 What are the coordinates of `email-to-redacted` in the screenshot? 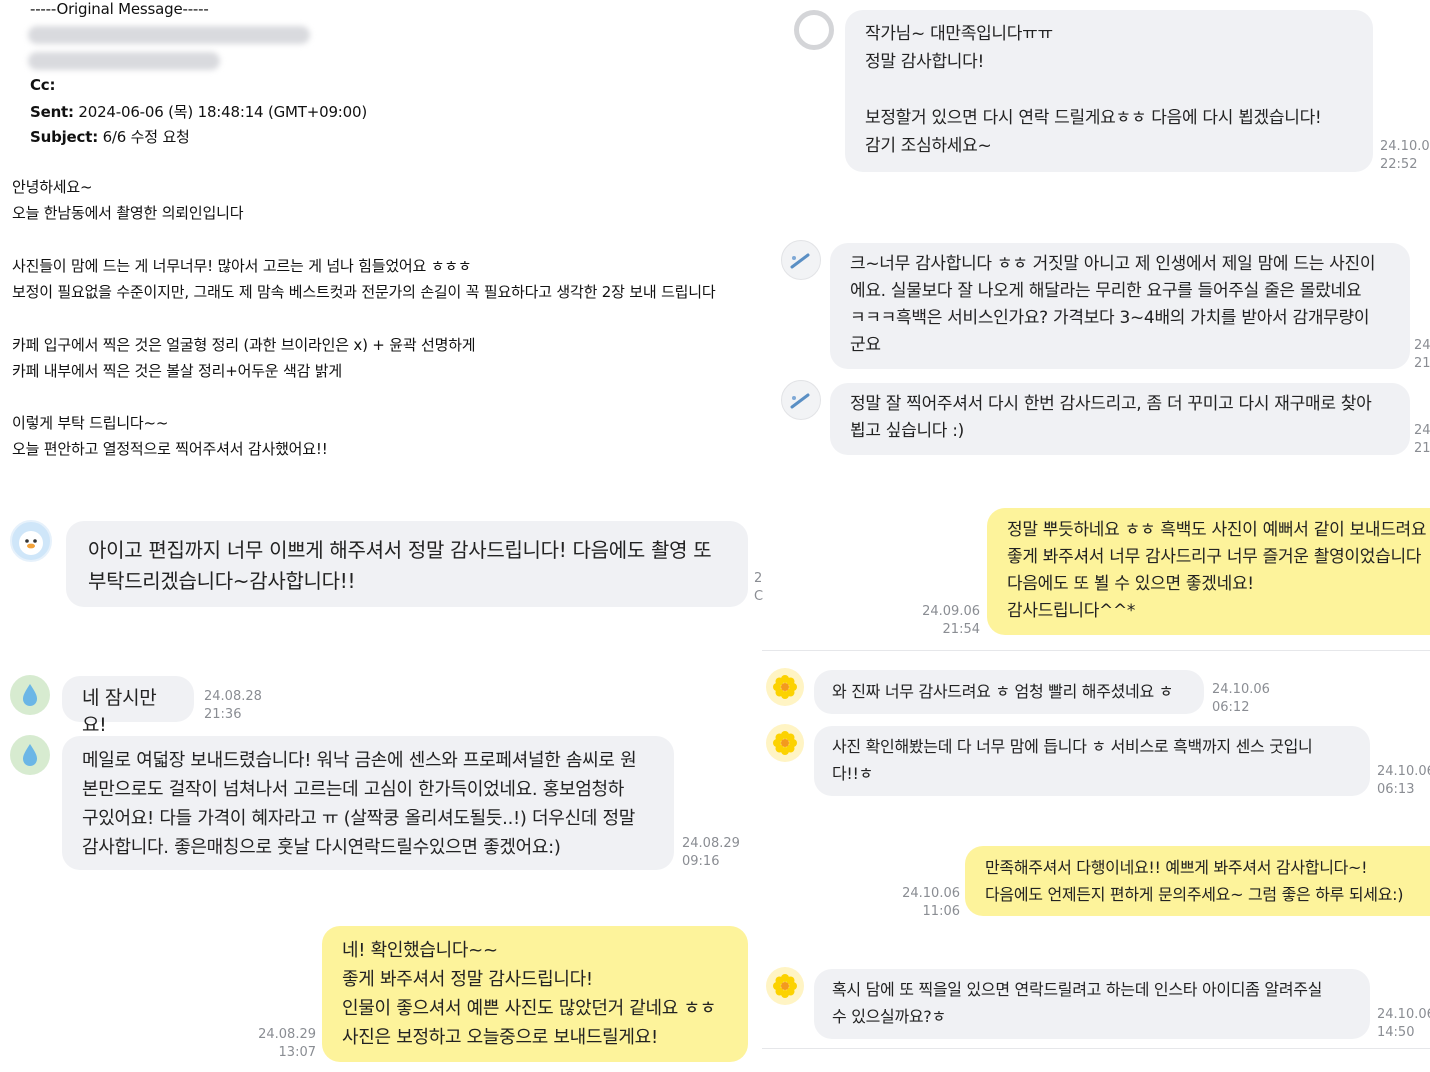 It's located at (124, 61).